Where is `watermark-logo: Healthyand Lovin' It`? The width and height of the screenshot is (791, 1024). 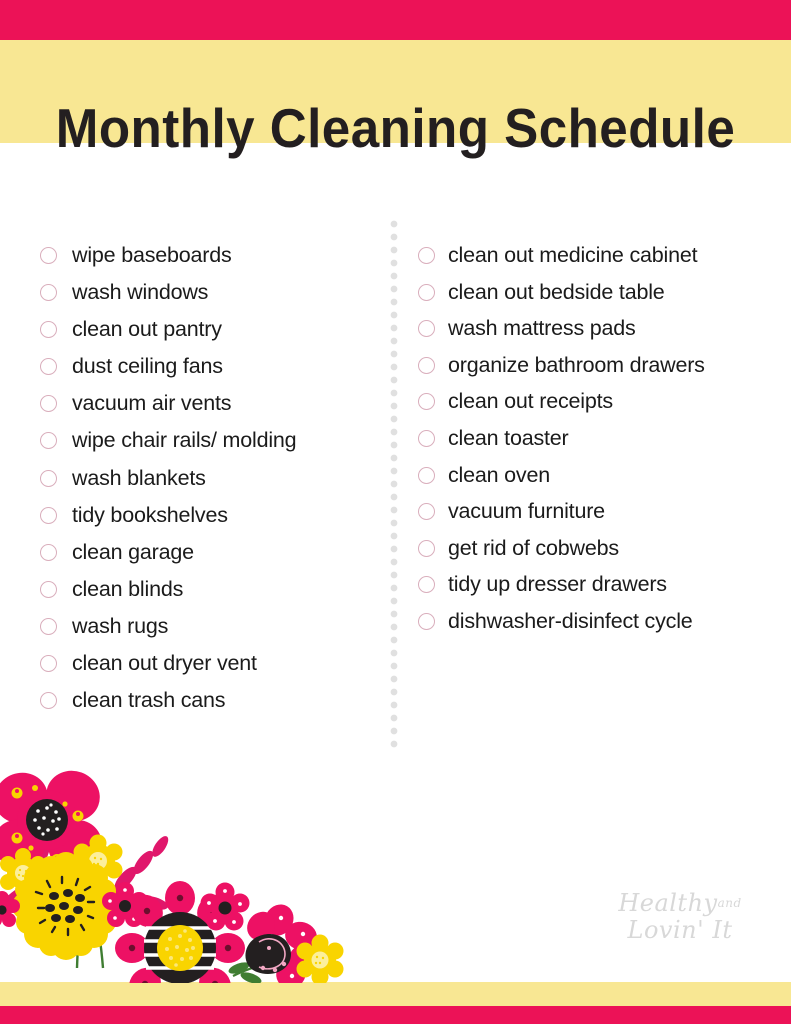 watermark-logo: Healthyand Lovin' It is located at coordinates (680, 921).